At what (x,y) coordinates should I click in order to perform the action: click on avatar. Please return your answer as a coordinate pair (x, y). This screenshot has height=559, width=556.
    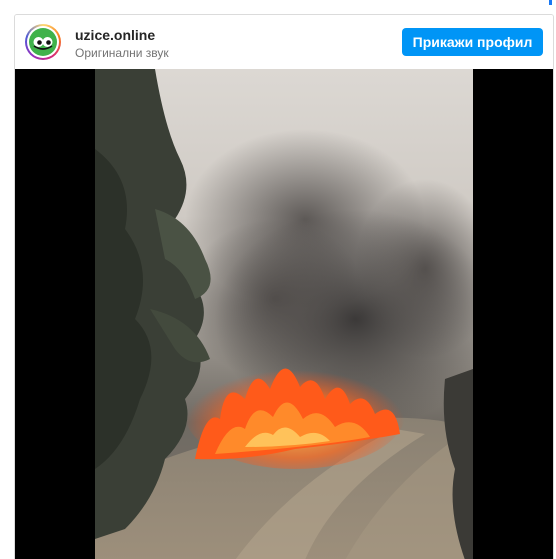
    Looking at the image, I should click on (43, 42).